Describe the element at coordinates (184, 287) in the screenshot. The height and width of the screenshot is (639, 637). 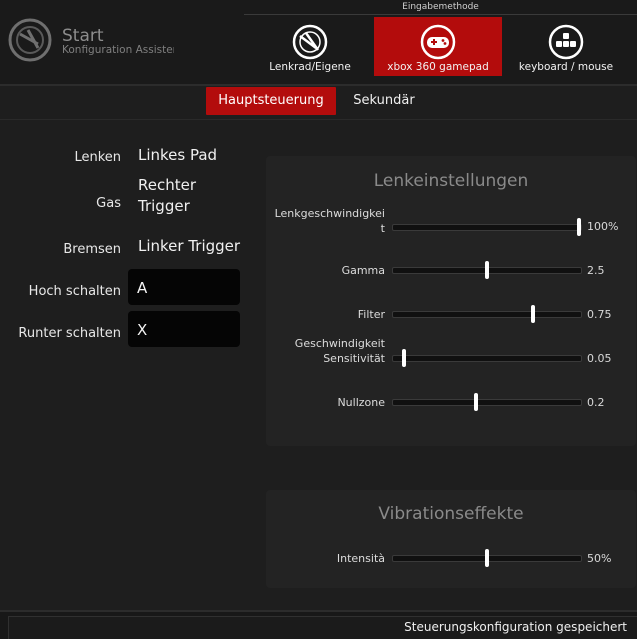
I see `shift-up-binding-field: A` at that location.